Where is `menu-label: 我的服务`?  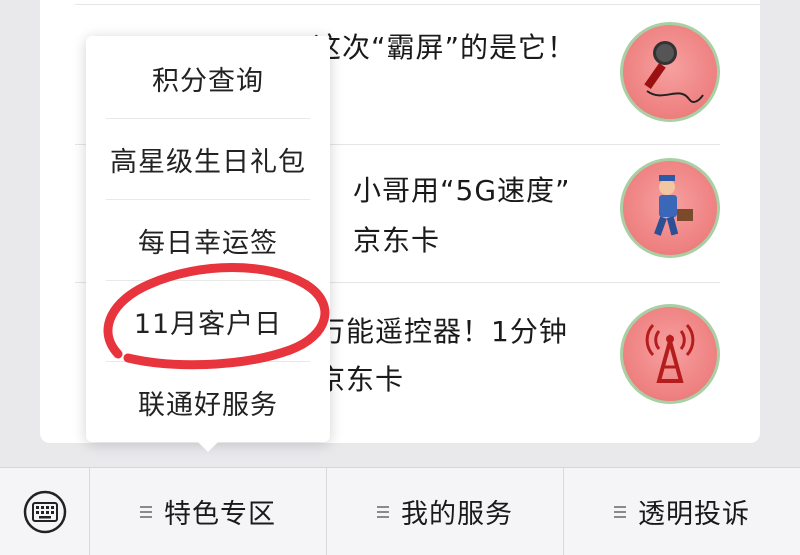 menu-label: 我的服务 is located at coordinates (457, 514).